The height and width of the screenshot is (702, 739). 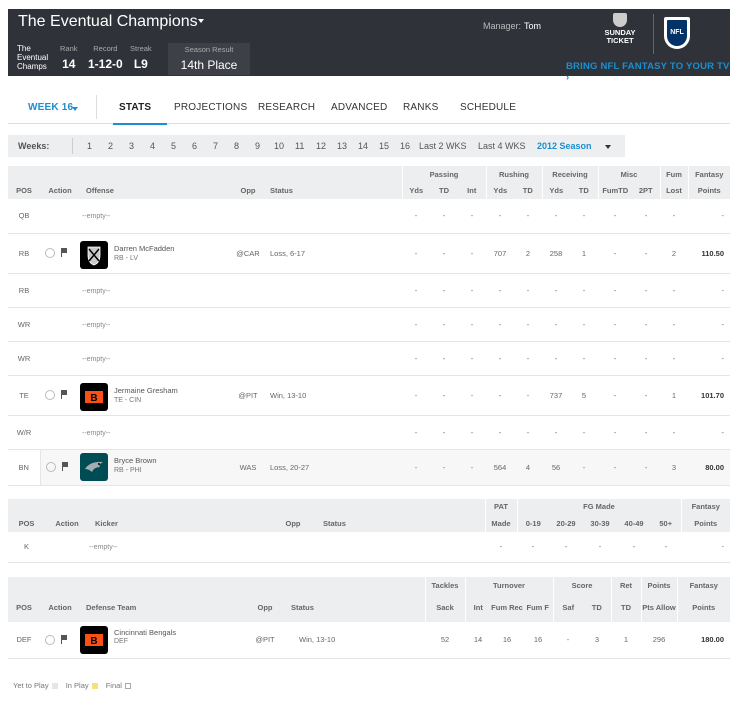 What do you see at coordinates (236, 146) in the screenshot?
I see `week-link: 8` at bounding box center [236, 146].